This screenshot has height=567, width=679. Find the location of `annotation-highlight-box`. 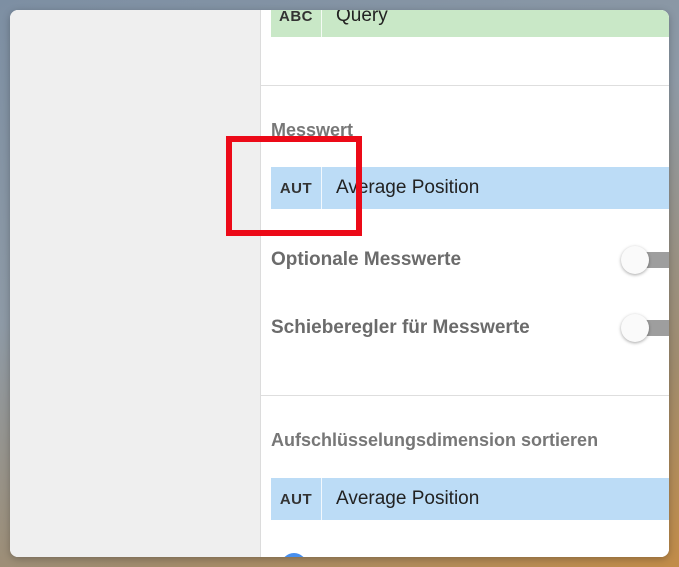

annotation-highlight-box is located at coordinates (294, 186).